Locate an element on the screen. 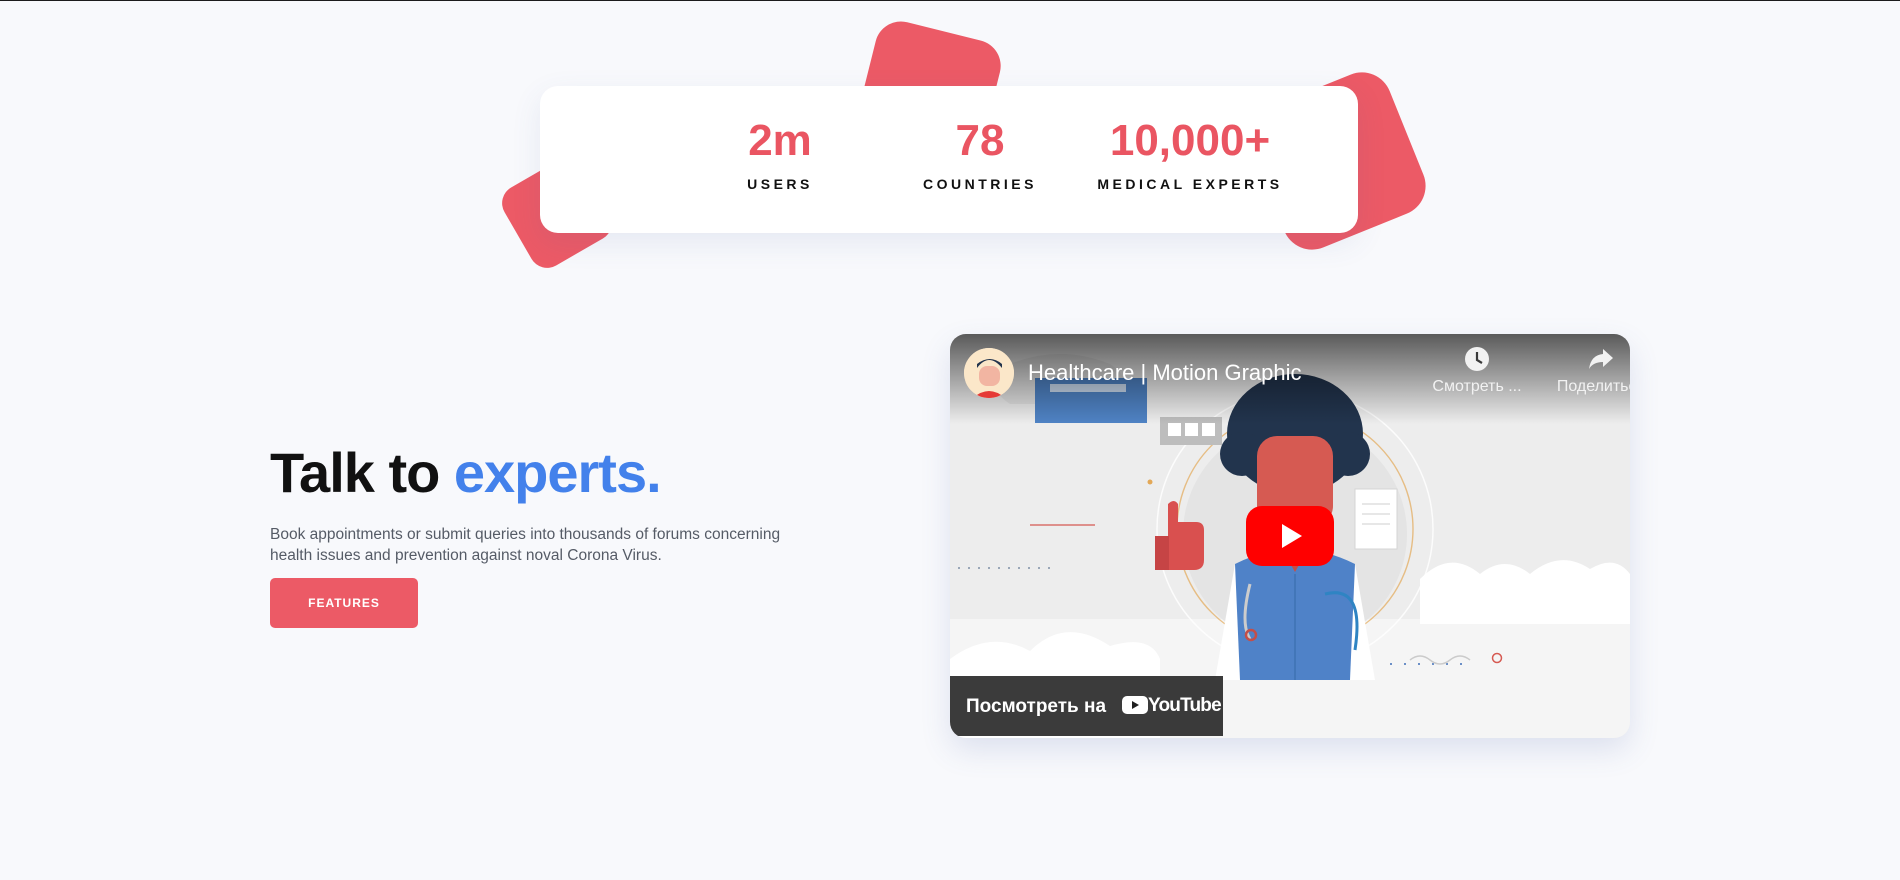 This screenshot has height=880, width=1900. share-label: Поделиться is located at coordinates (1593, 386).